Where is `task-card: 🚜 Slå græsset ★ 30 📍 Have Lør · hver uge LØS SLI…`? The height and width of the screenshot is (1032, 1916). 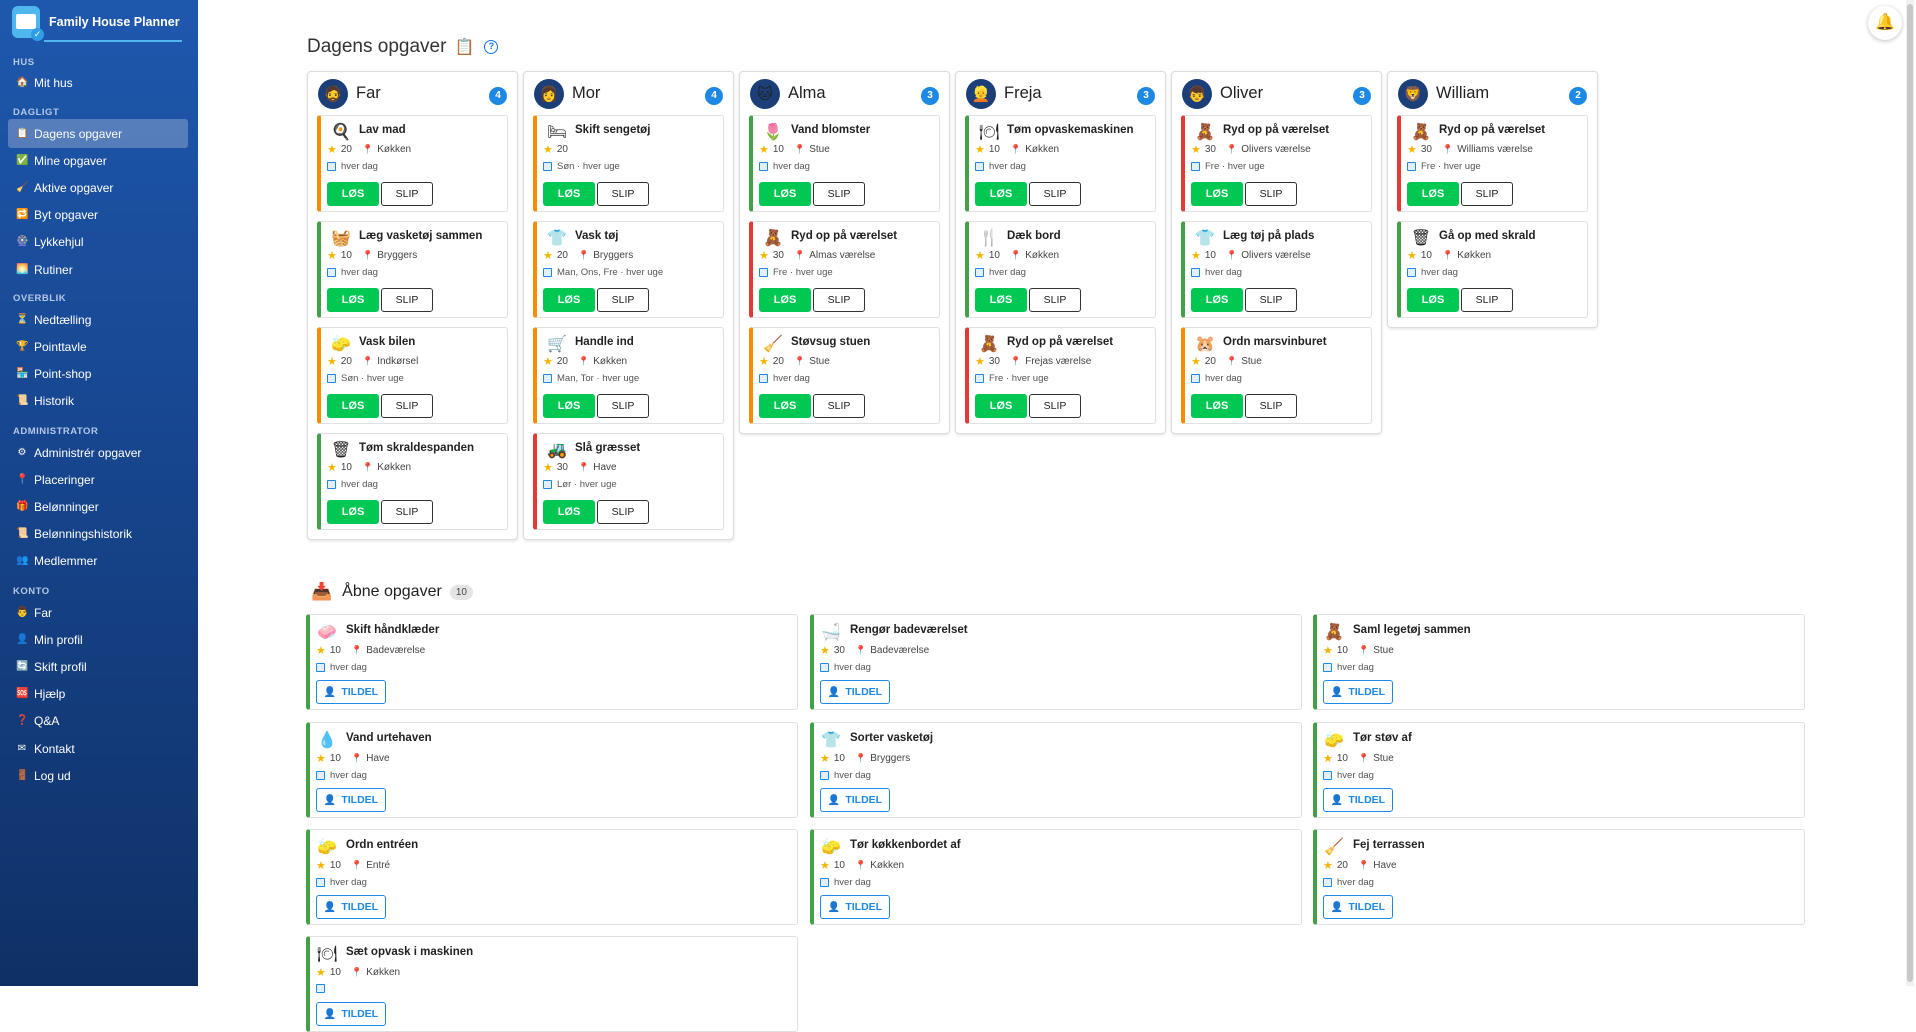
task-card: 🚜 Slå græsset ★ 30 📍 Have Lør · hver uge LØS SLI… is located at coordinates (628, 481).